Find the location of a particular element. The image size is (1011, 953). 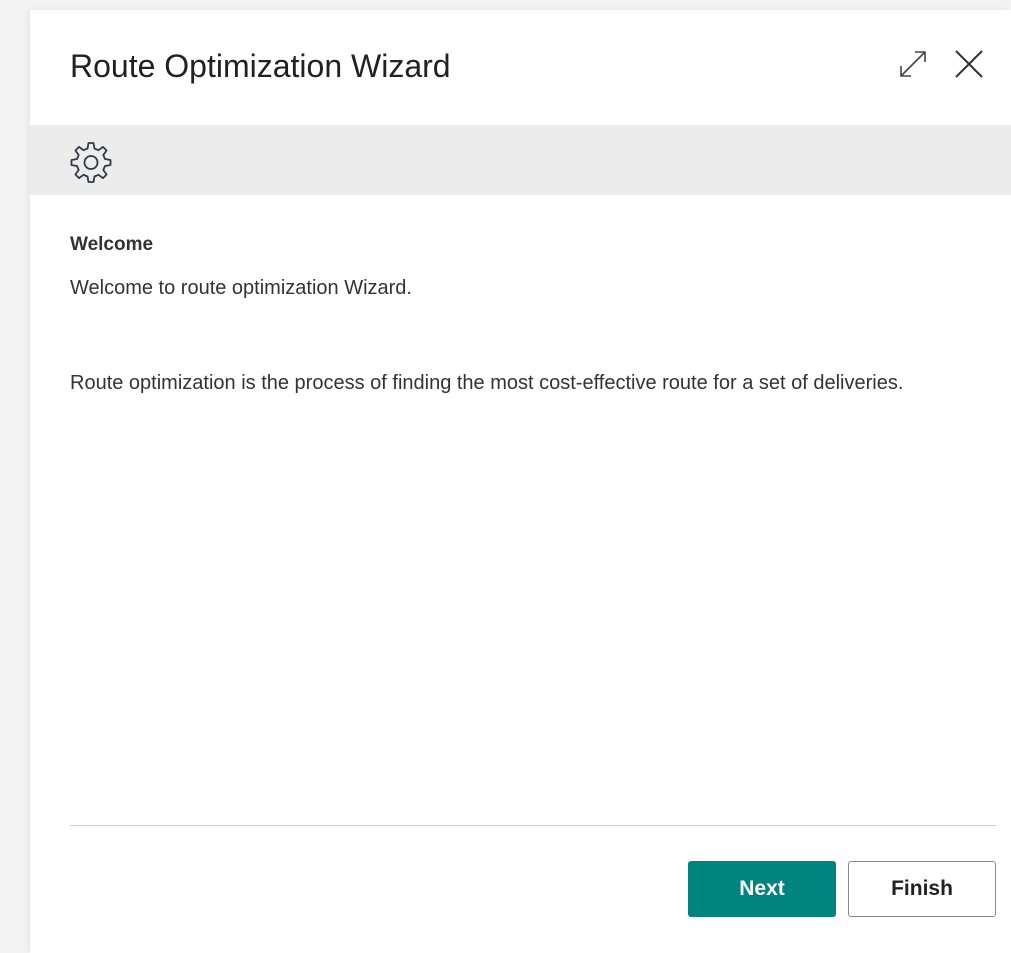

close-button is located at coordinates (969, 64).